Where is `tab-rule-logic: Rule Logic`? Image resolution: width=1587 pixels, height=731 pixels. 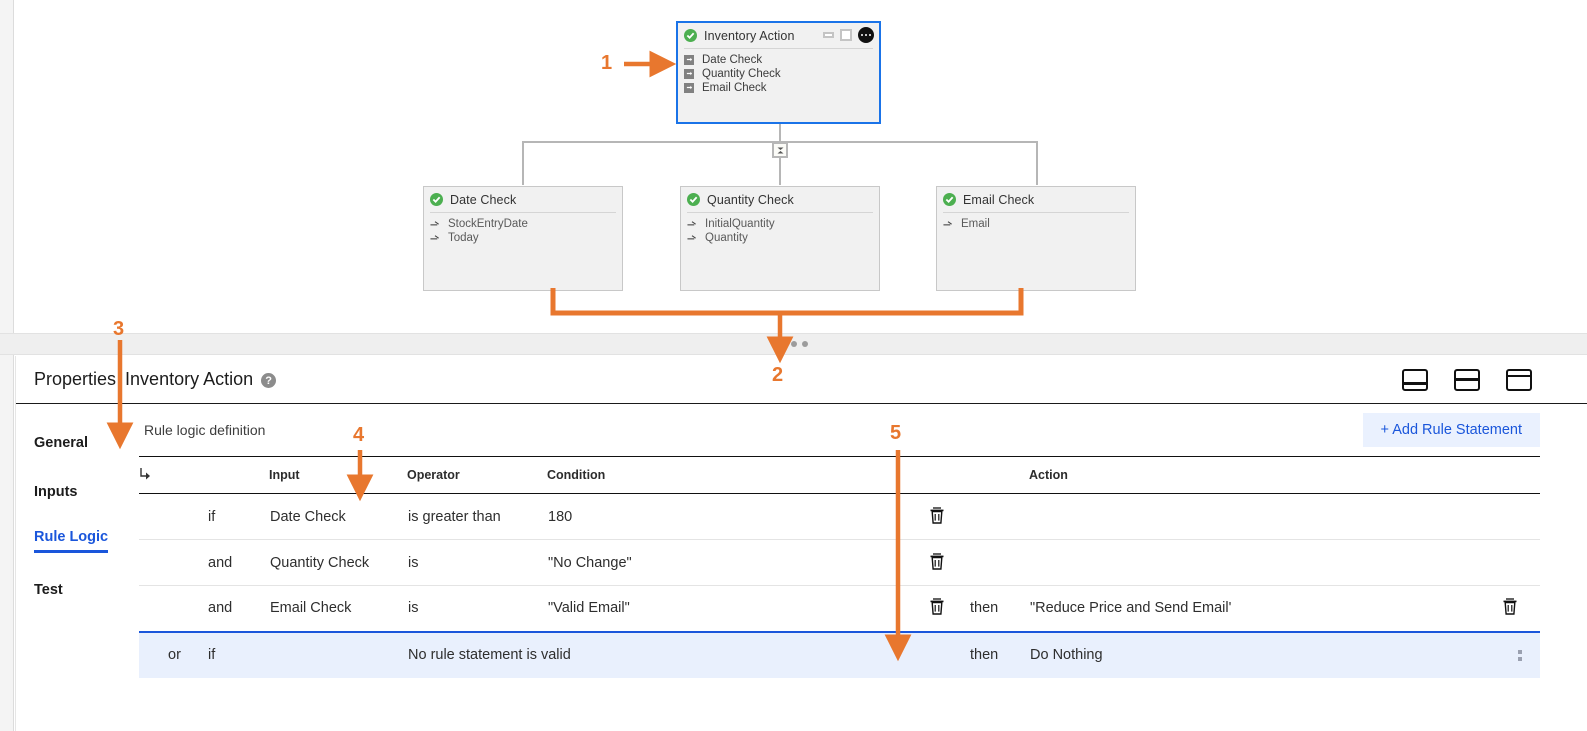 tab-rule-logic: Rule Logic is located at coordinates (77, 540).